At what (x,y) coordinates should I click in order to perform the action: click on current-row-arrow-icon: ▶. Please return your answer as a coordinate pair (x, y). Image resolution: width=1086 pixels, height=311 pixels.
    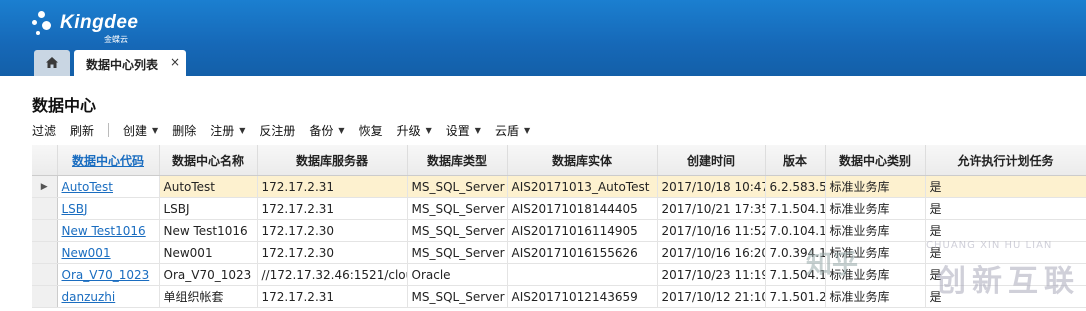
    Looking at the image, I should click on (44, 186).